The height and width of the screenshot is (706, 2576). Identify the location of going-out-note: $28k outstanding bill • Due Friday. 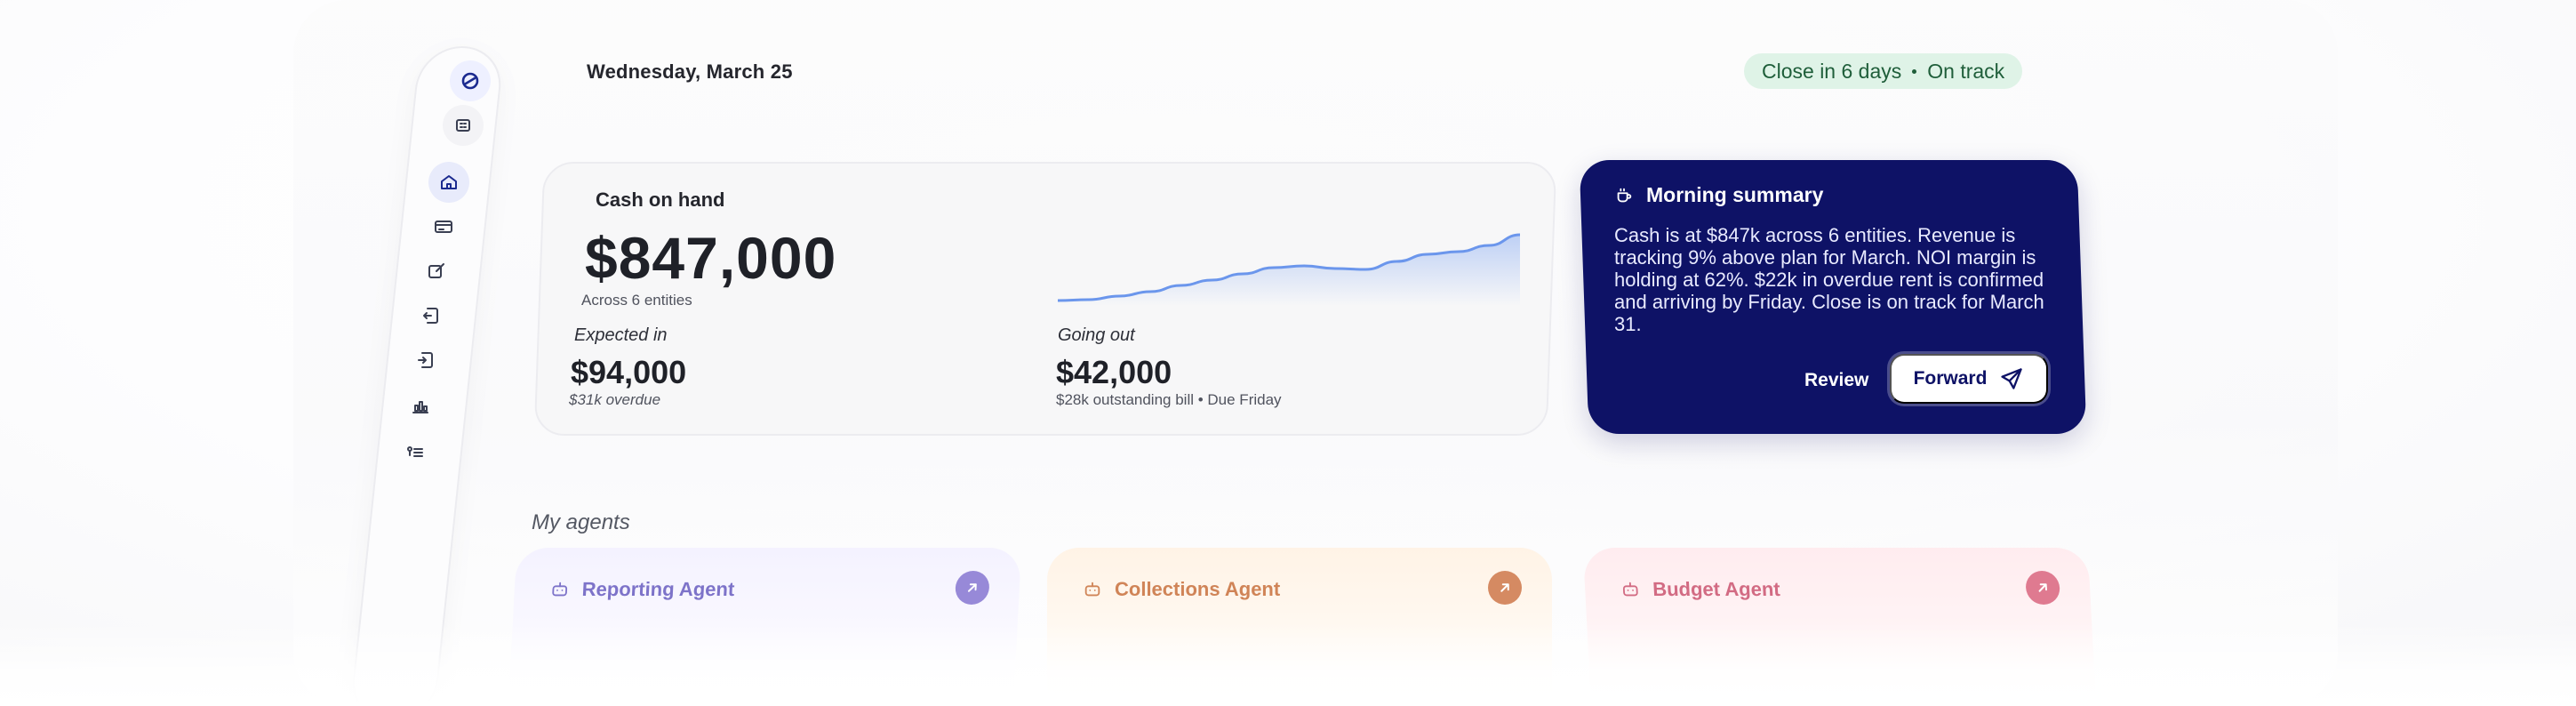
(1169, 399).